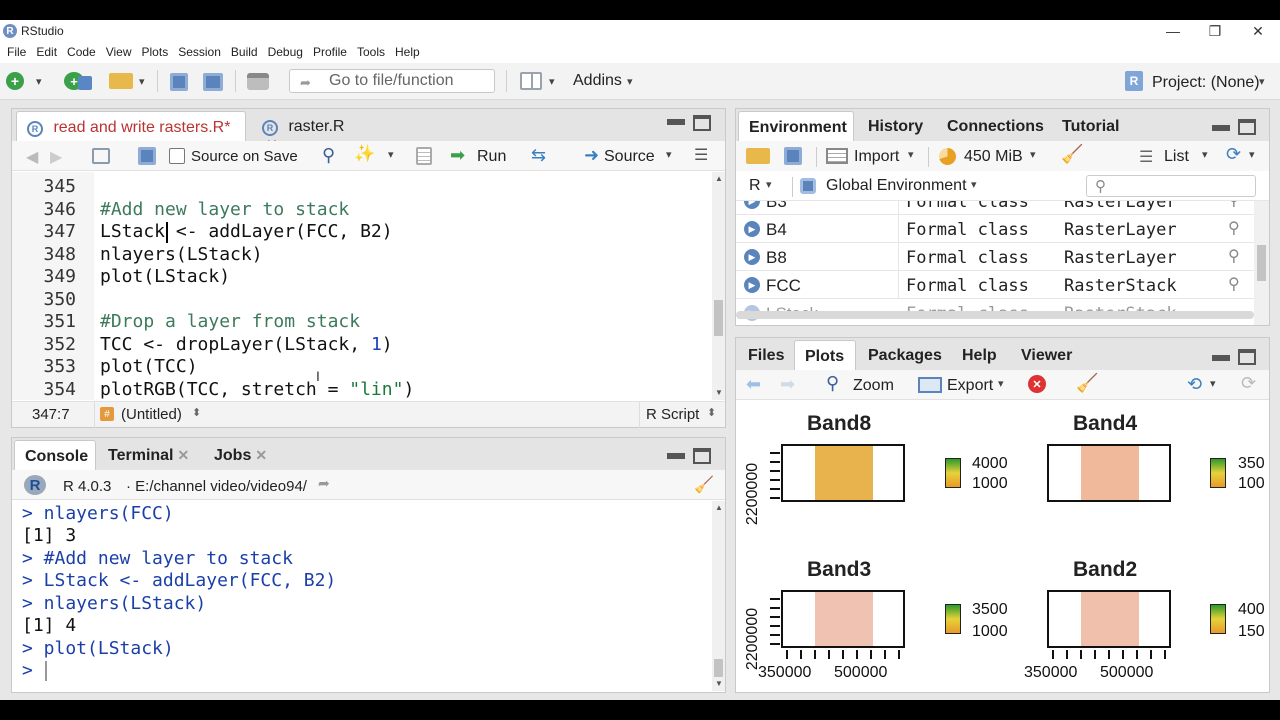 The width and height of the screenshot is (1280, 720). I want to click on export-button: Export, so click(970, 386).